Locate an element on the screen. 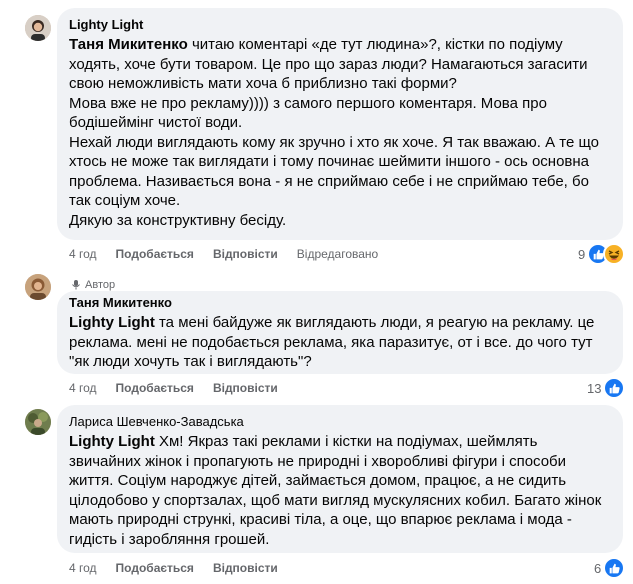  author-badge: Автор is located at coordinates (92, 285).